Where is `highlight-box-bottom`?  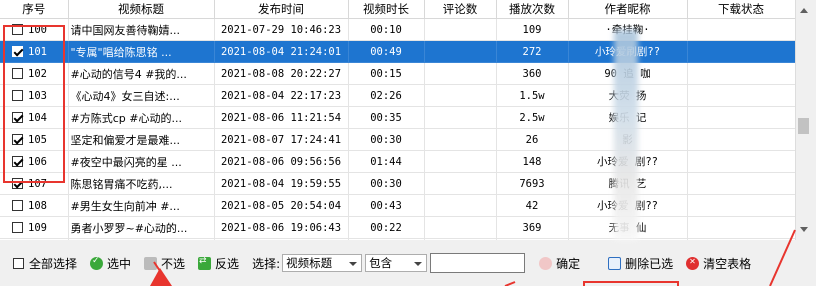 highlight-box-bottom is located at coordinates (631, 283).